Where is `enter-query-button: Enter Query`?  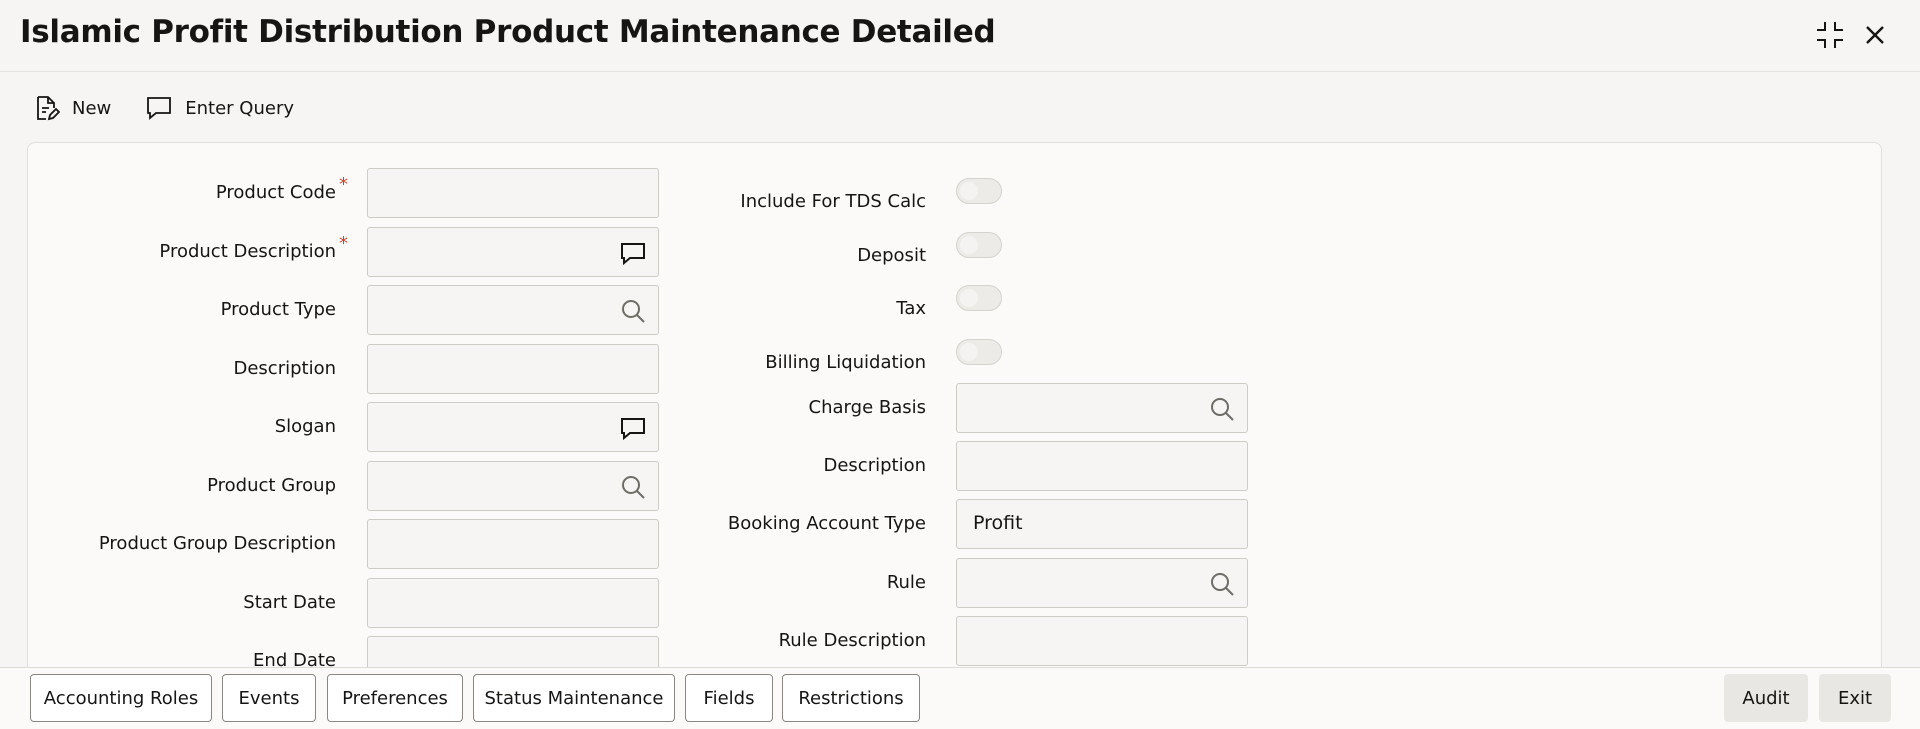
enter-query-button: Enter Query is located at coordinates (219, 108).